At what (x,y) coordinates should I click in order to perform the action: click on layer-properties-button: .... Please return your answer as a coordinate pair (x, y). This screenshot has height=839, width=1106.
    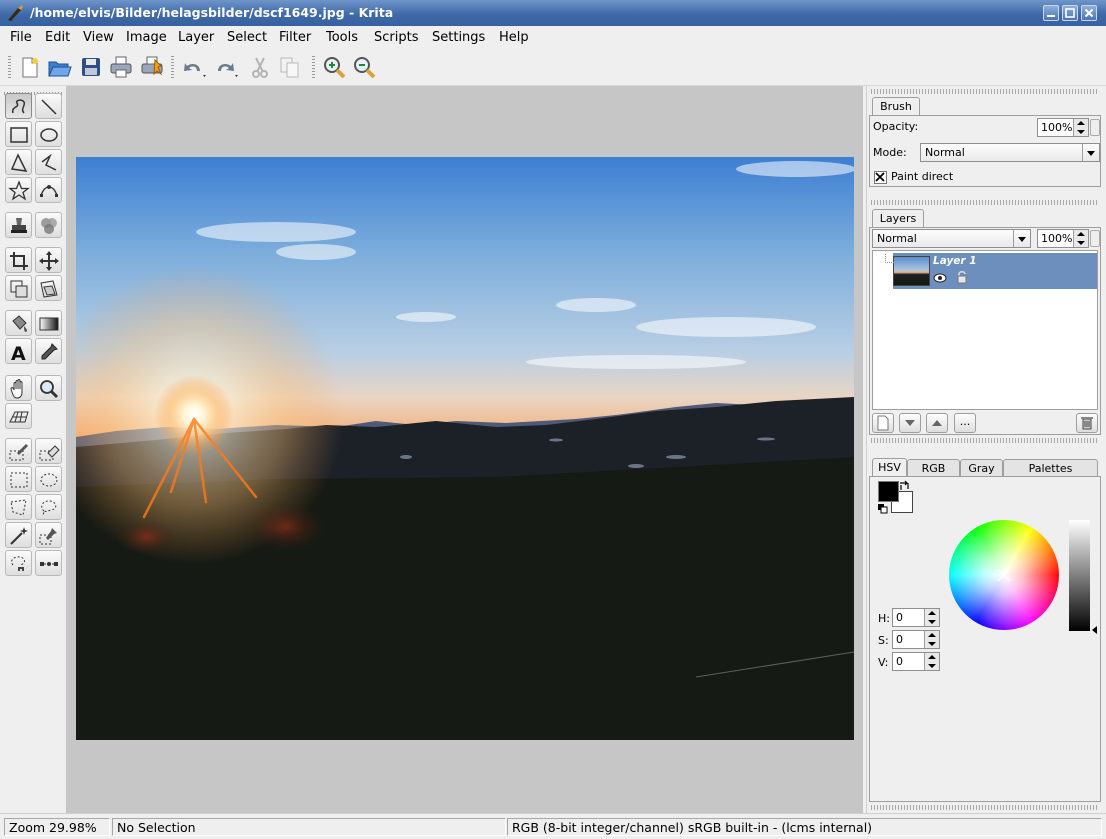
    Looking at the image, I should click on (965, 423).